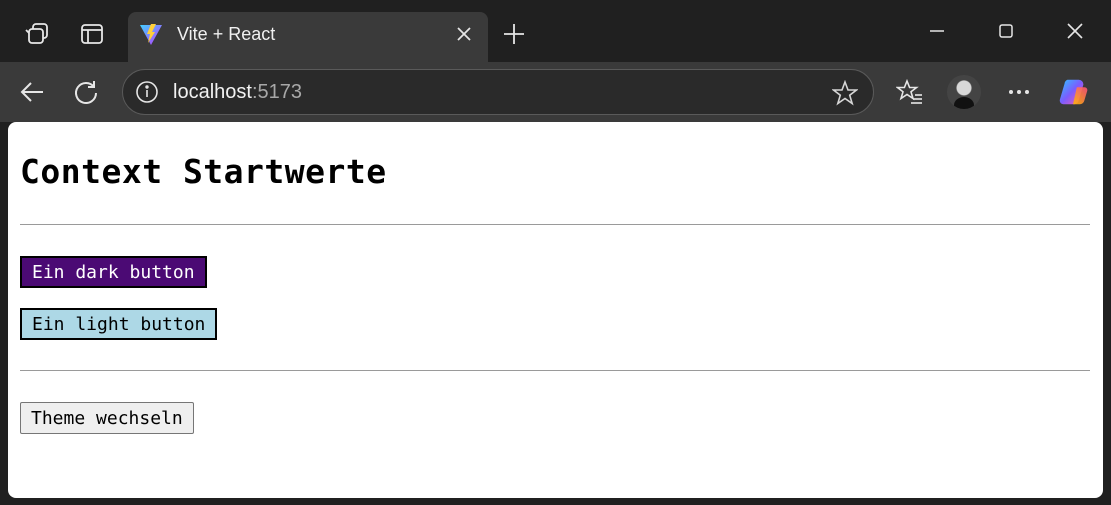 The height and width of the screenshot is (505, 1111). I want to click on back-arrow-icon, so click(32, 92).